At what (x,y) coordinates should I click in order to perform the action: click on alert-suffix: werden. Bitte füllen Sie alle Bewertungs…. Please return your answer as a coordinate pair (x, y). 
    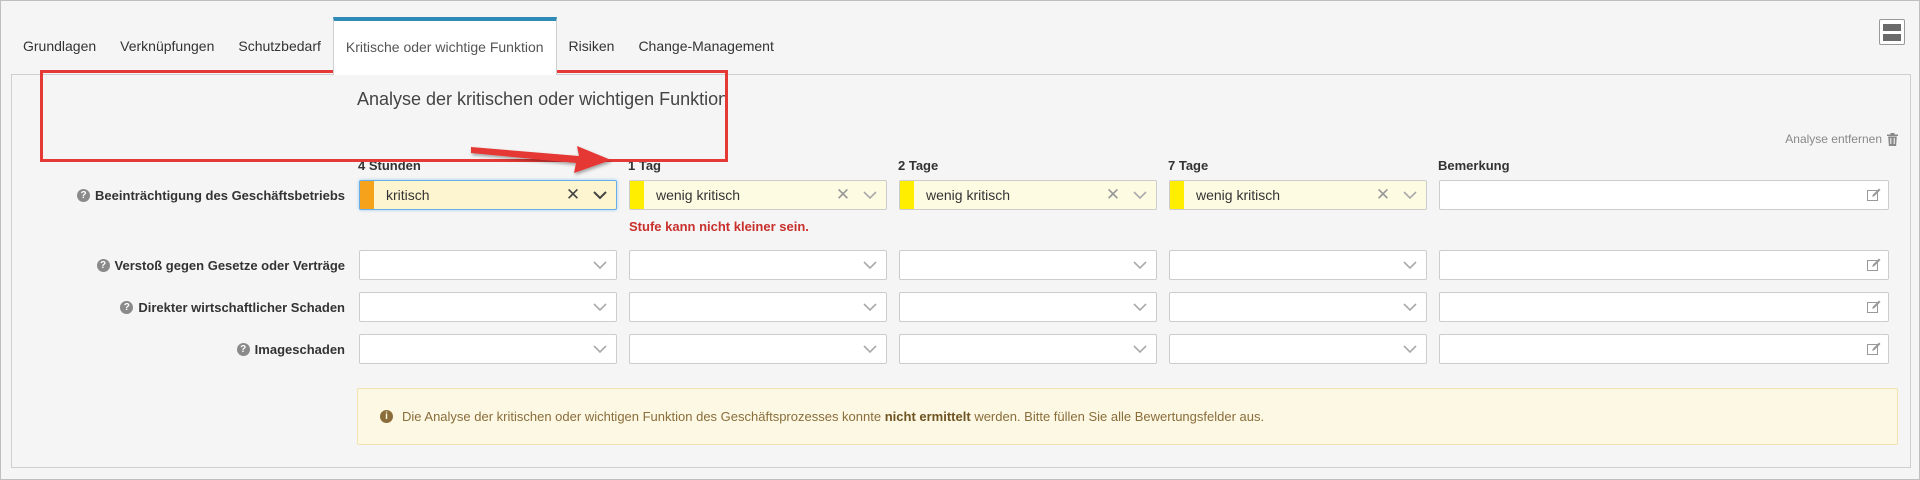
    Looking at the image, I should click on (1119, 416).